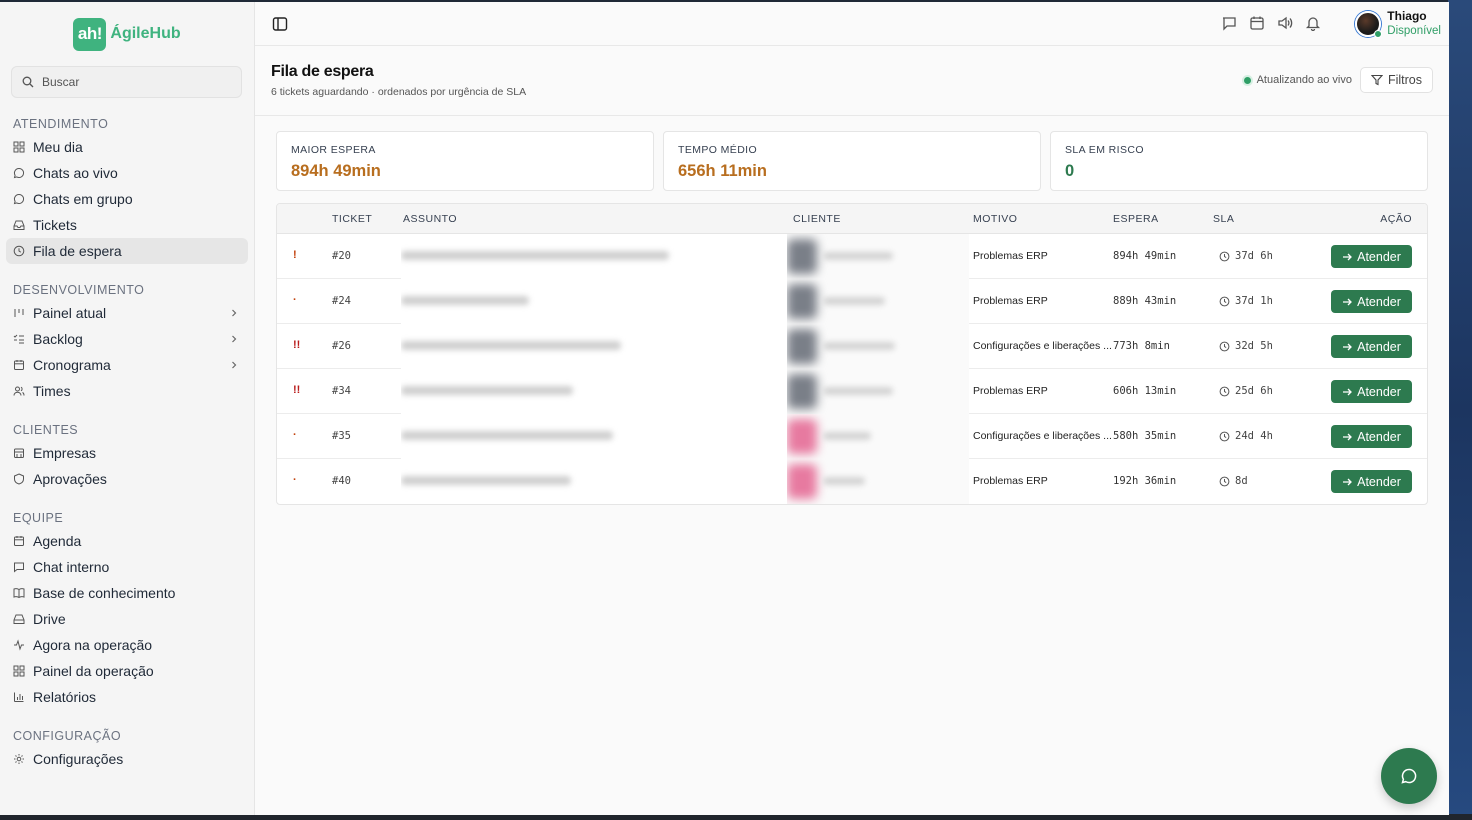 This screenshot has height=820, width=1472. Describe the element at coordinates (1409, 776) in the screenshot. I see `chat-fab-button` at that location.